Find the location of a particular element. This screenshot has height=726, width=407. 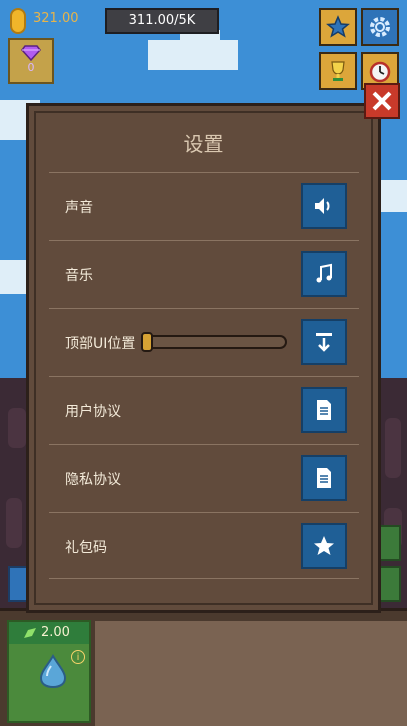

setting-row-sound: 声音 is located at coordinates (204, 206).